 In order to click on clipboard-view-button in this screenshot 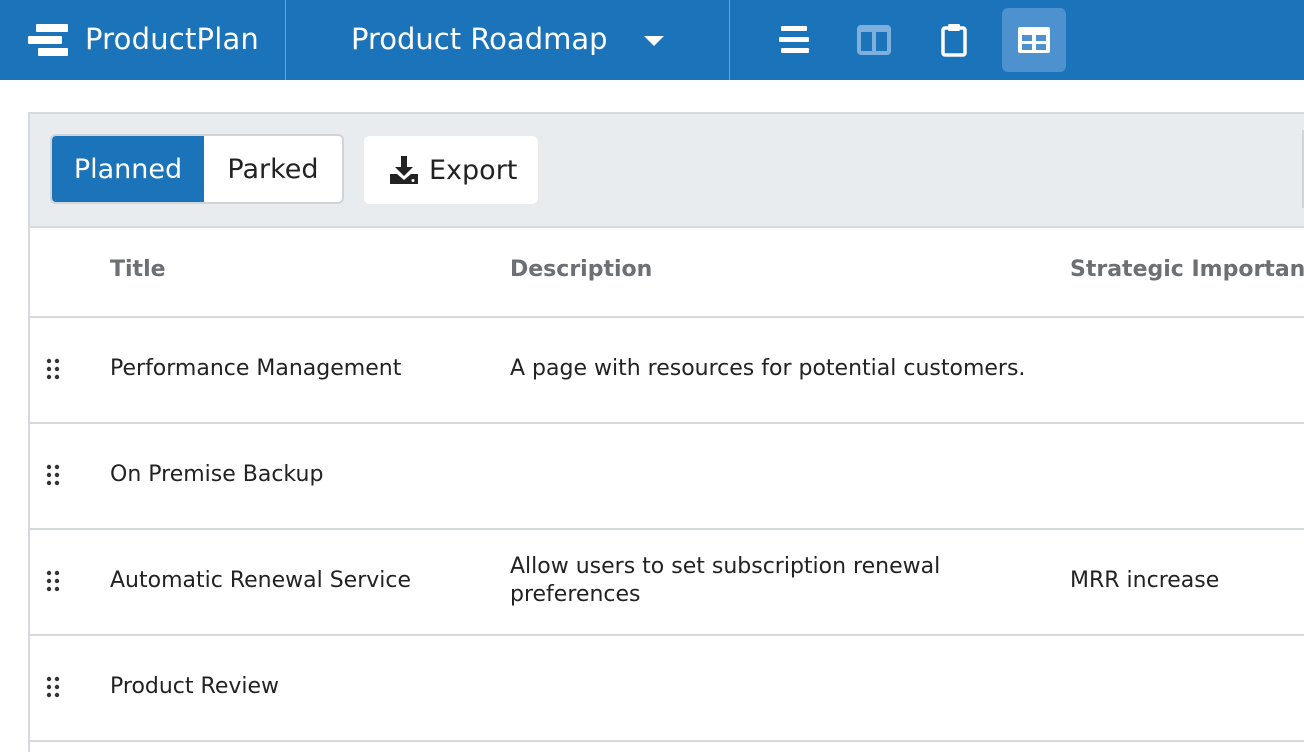, I will do `click(954, 40)`.